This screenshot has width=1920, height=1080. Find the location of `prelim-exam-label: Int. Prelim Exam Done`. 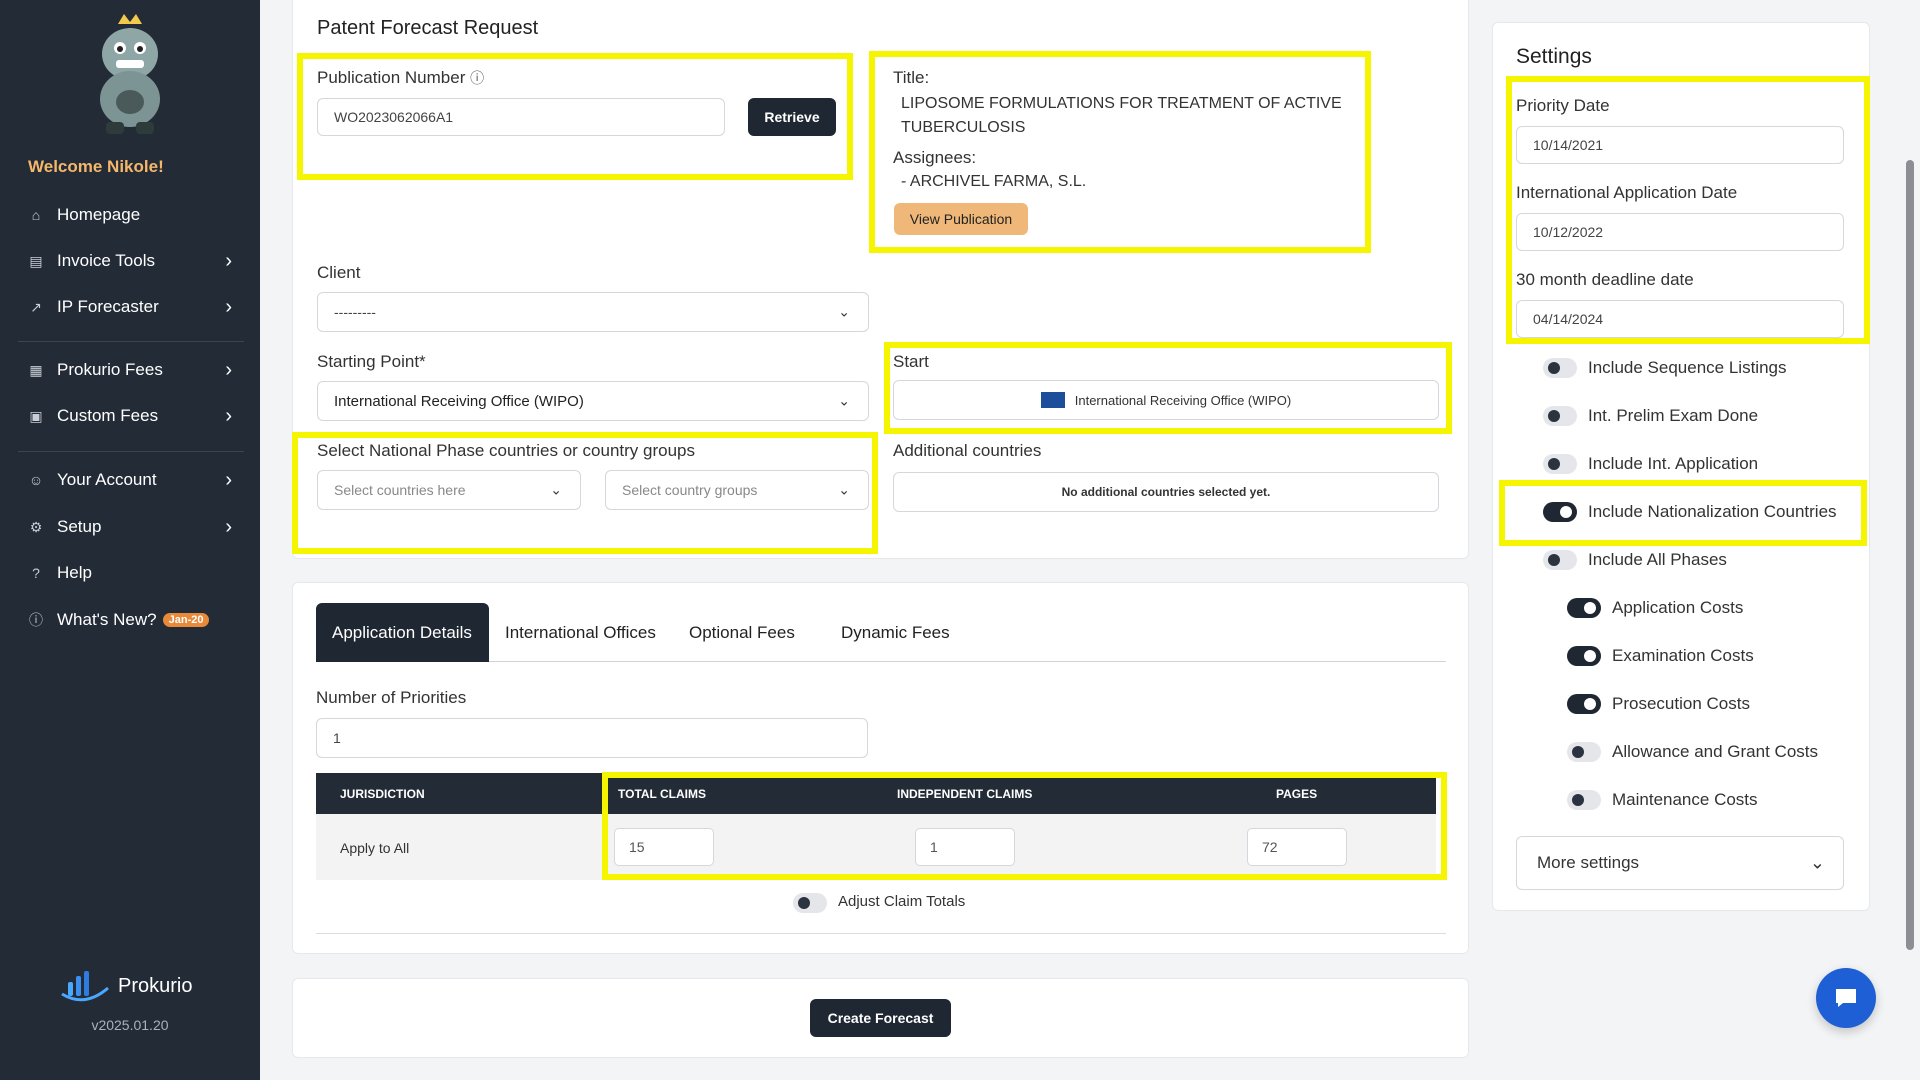

prelim-exam-label: Int. Prelim Exam Done is located at coordinates (1673, 415).